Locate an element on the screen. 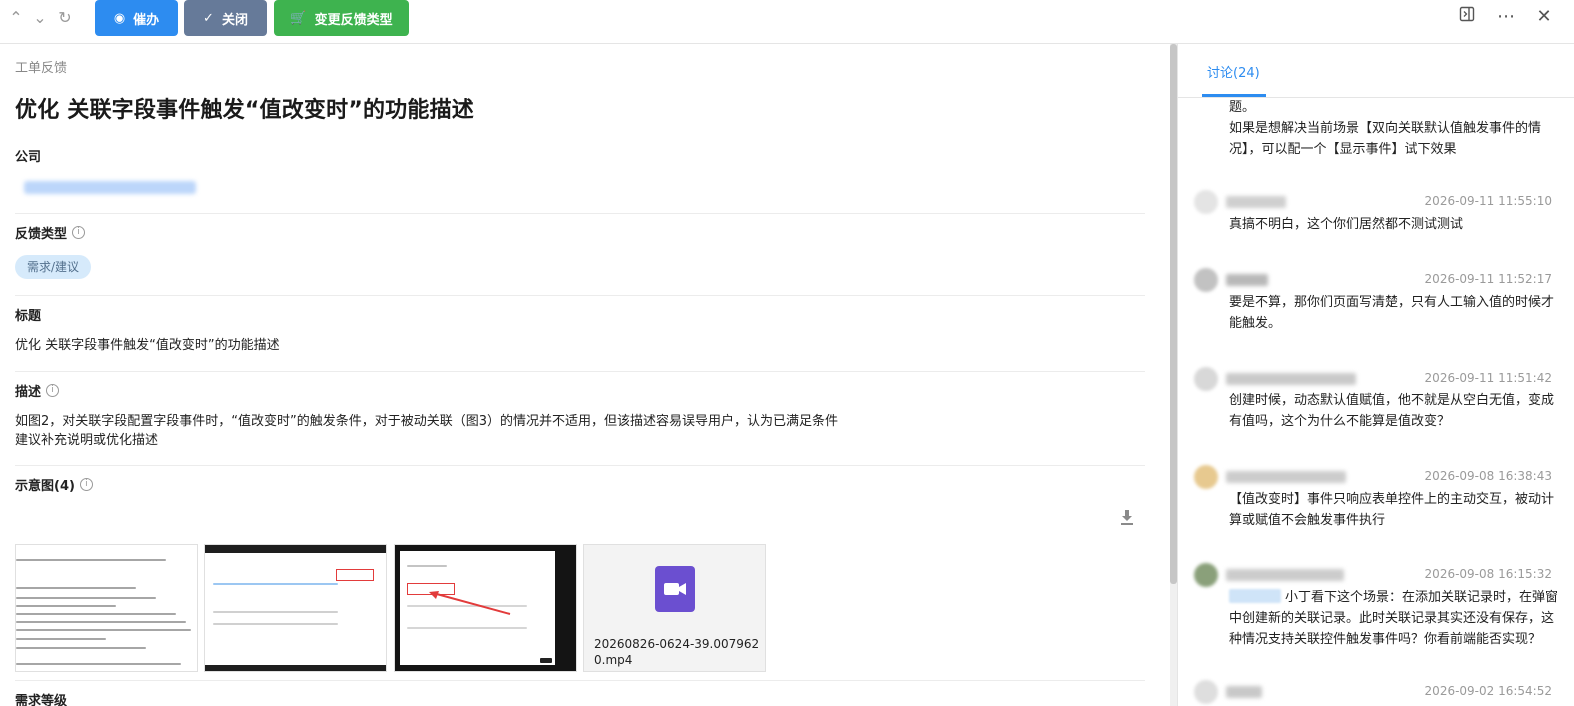 The height and width of the screenshot is (706, 1574). company-label: 公司 is located at coordinates (28, 155).